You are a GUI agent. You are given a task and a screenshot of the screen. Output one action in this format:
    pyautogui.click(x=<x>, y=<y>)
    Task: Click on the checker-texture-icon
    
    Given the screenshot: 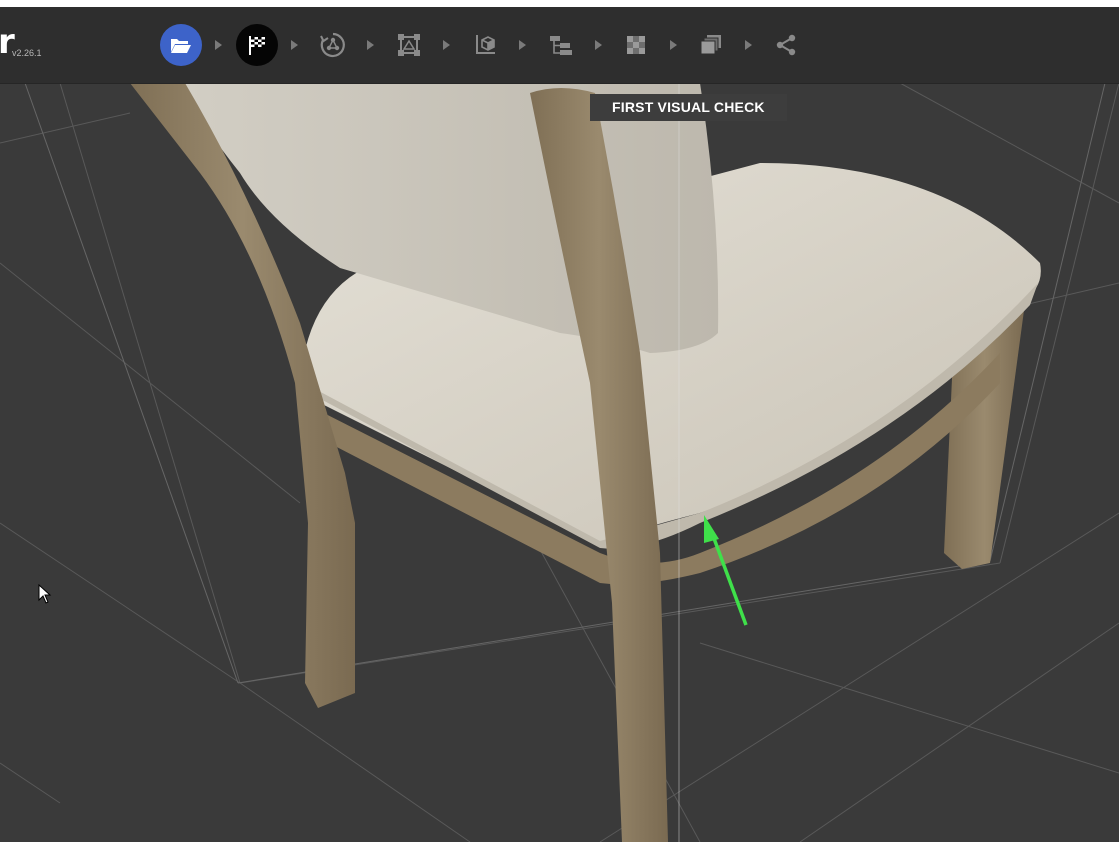 What is the action you would take?
    pyautogui.click(x=636, y=45)
    